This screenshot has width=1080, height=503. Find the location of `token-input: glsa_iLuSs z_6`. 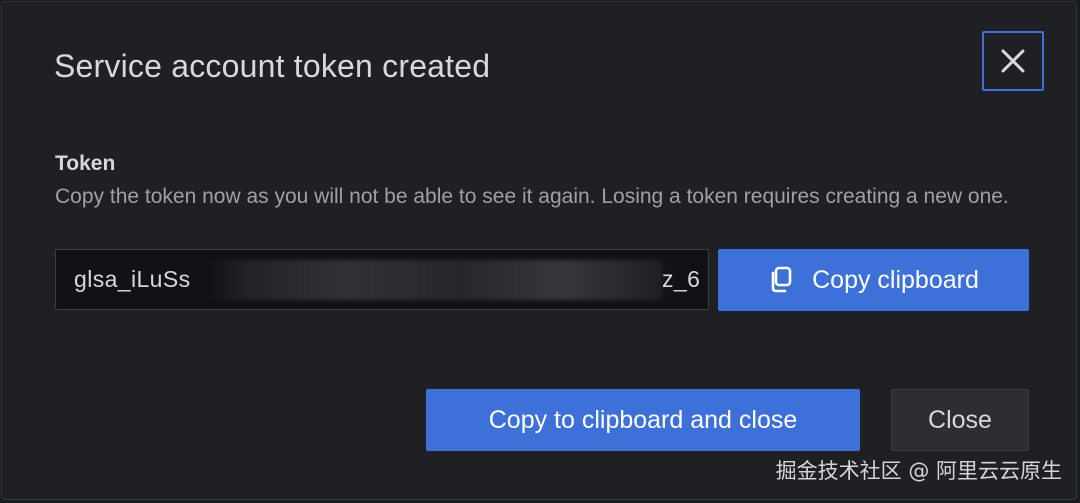

token-input: glsa_iLuSs z_6 is located at coordinates (382, 279).